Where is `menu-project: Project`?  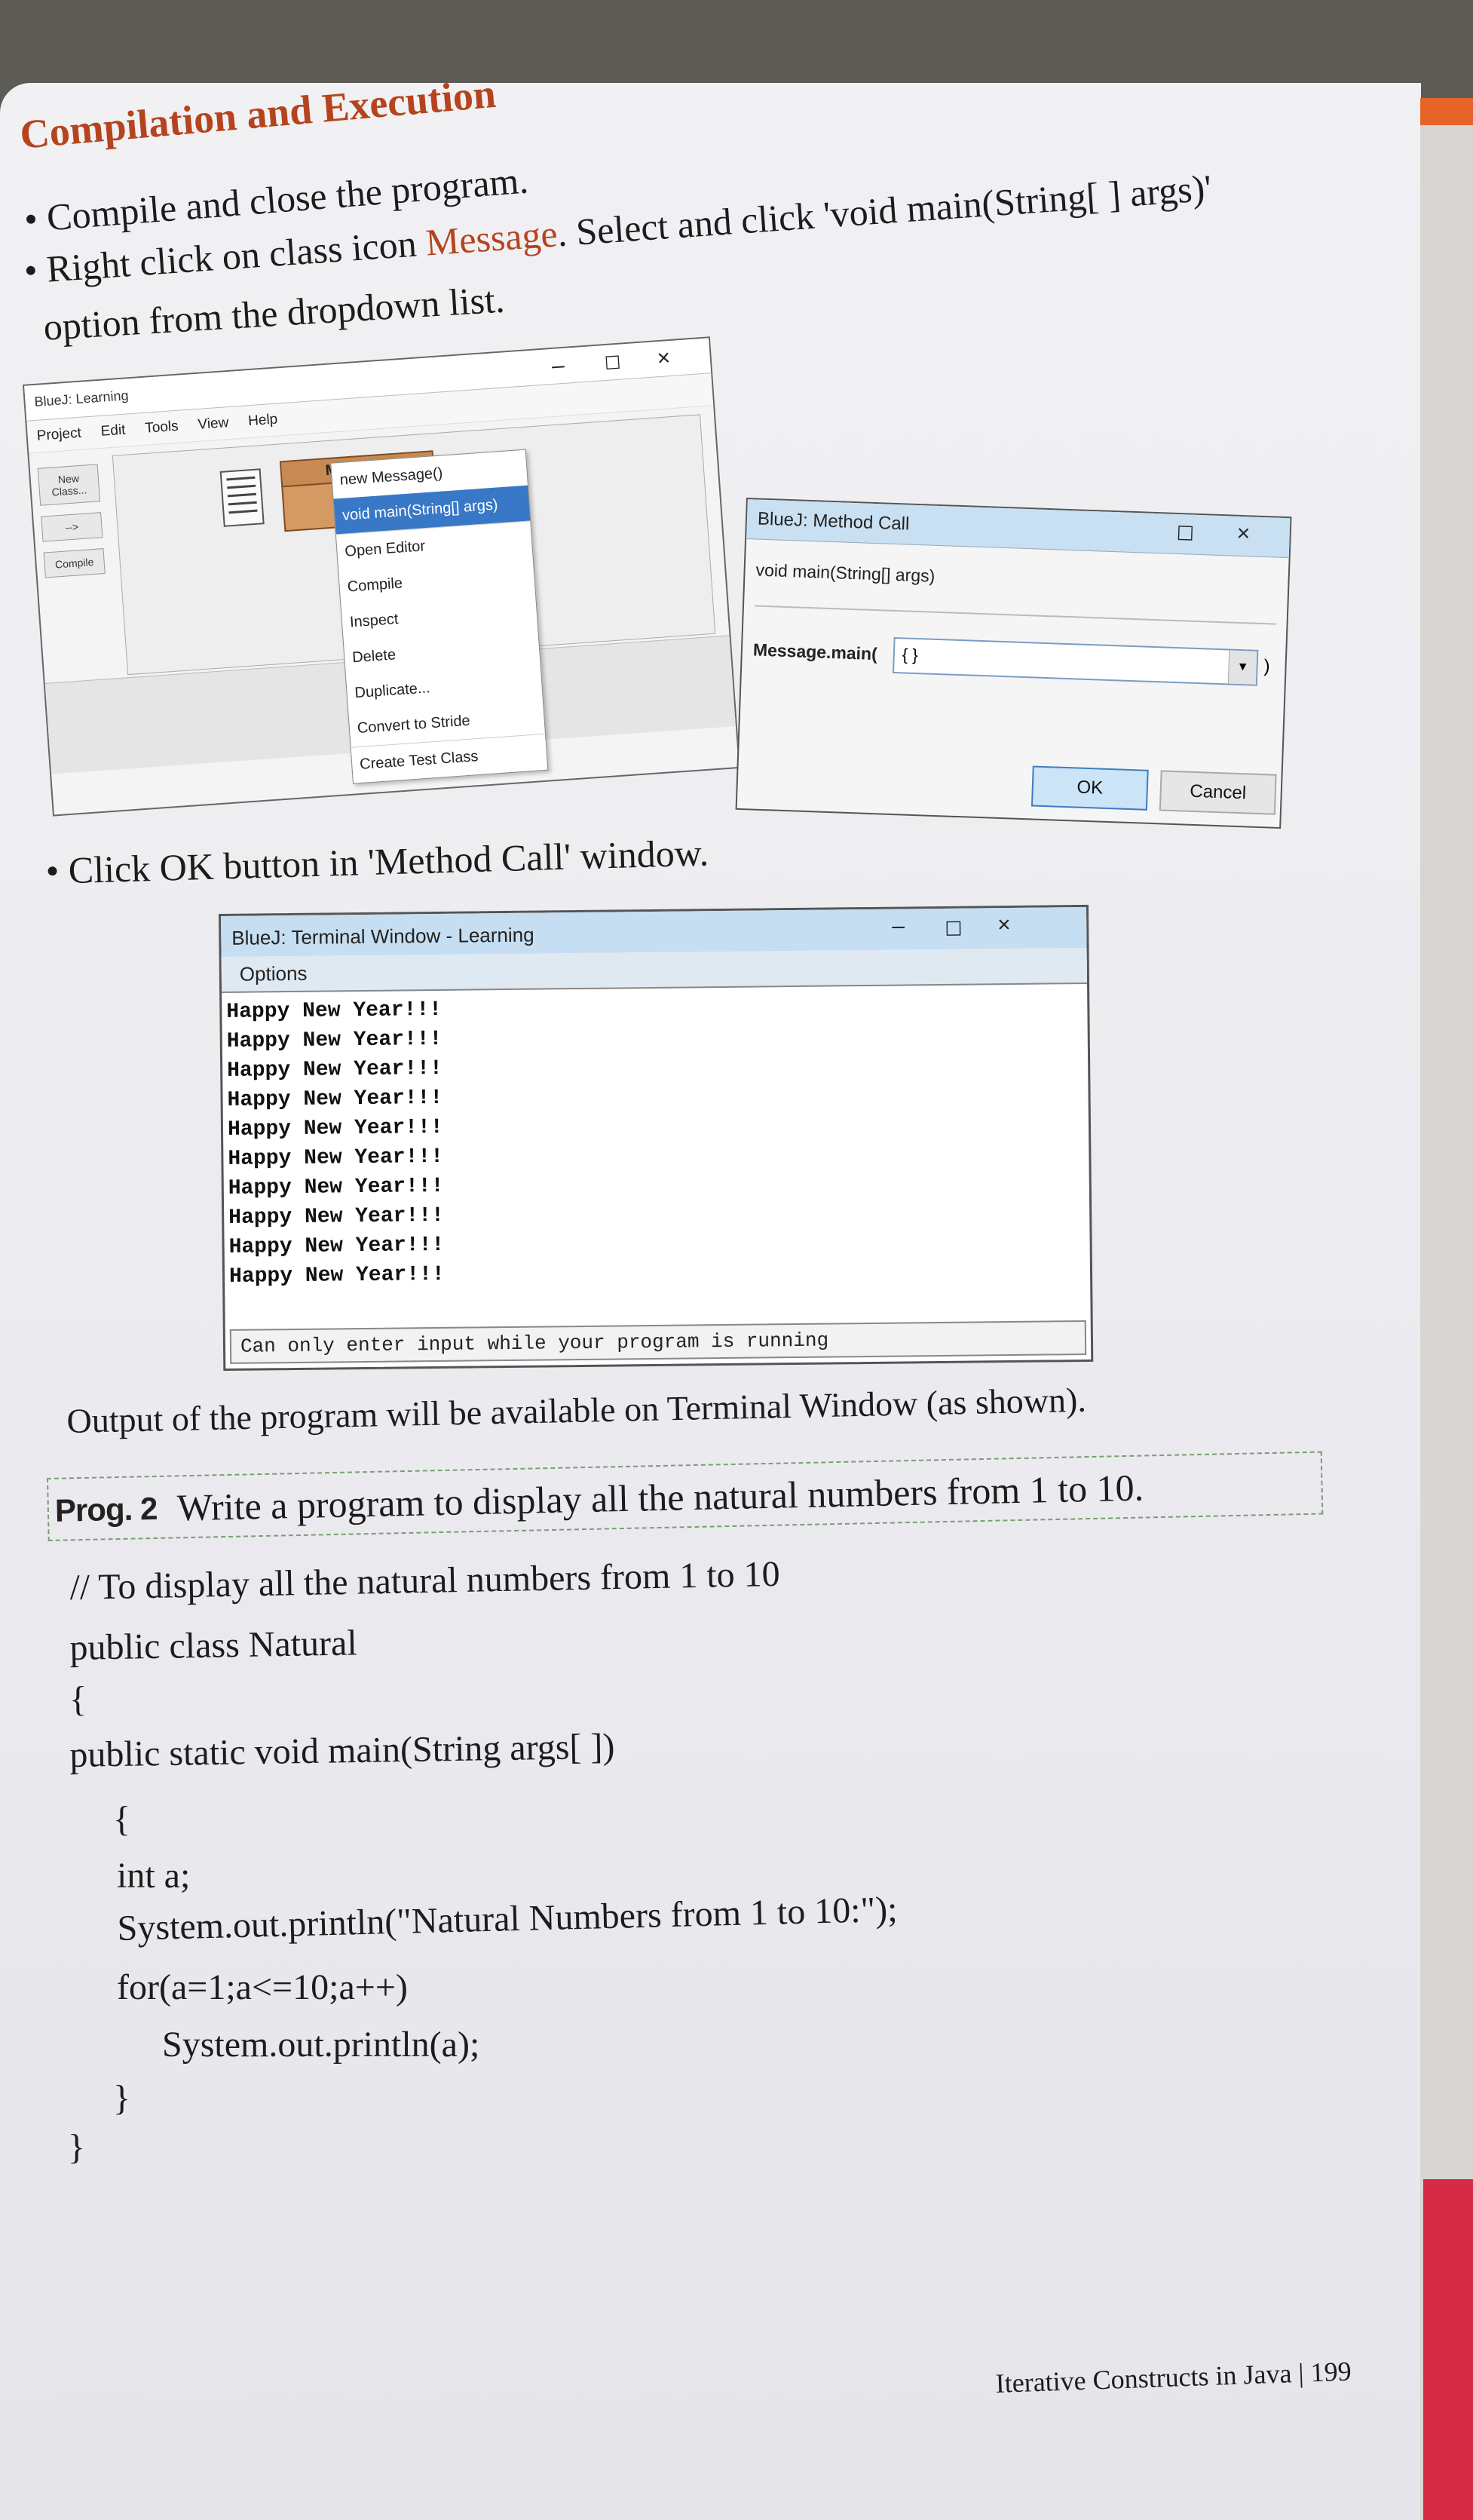 menu-project: Project is located at coordinates (59, 435).